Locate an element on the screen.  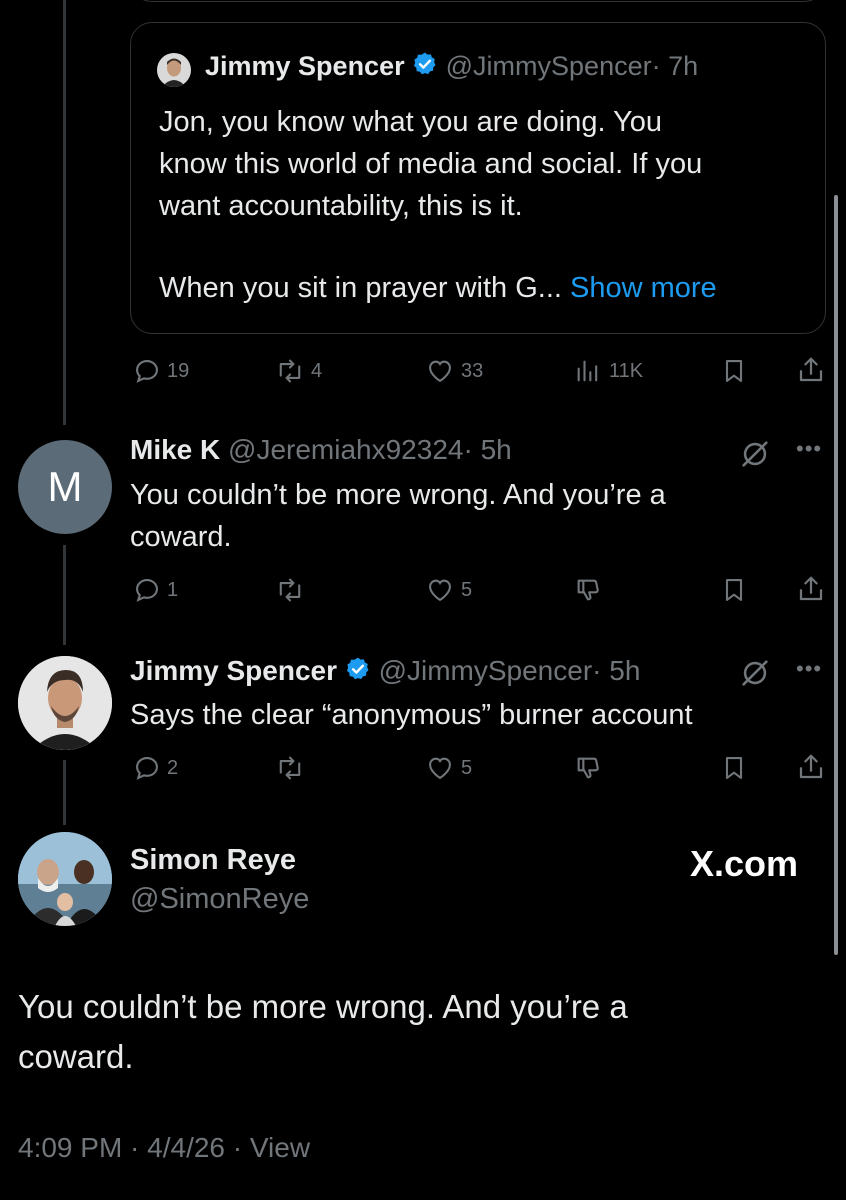
author-name: Simon Reye is located at coordinates (219, 860).